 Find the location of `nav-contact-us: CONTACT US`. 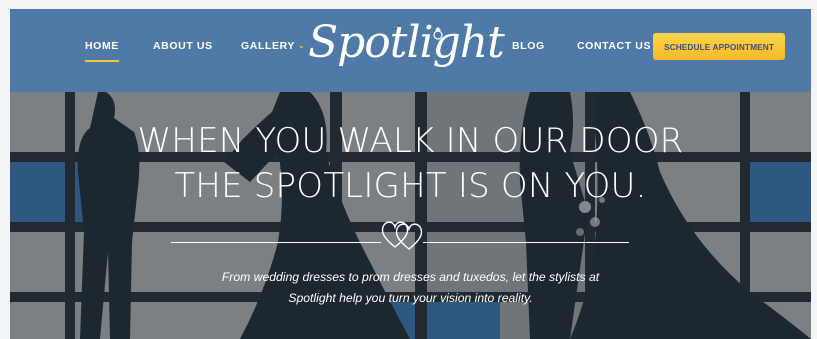

nav-contact-us: CONTACT US is located at coordinates (614, 46).